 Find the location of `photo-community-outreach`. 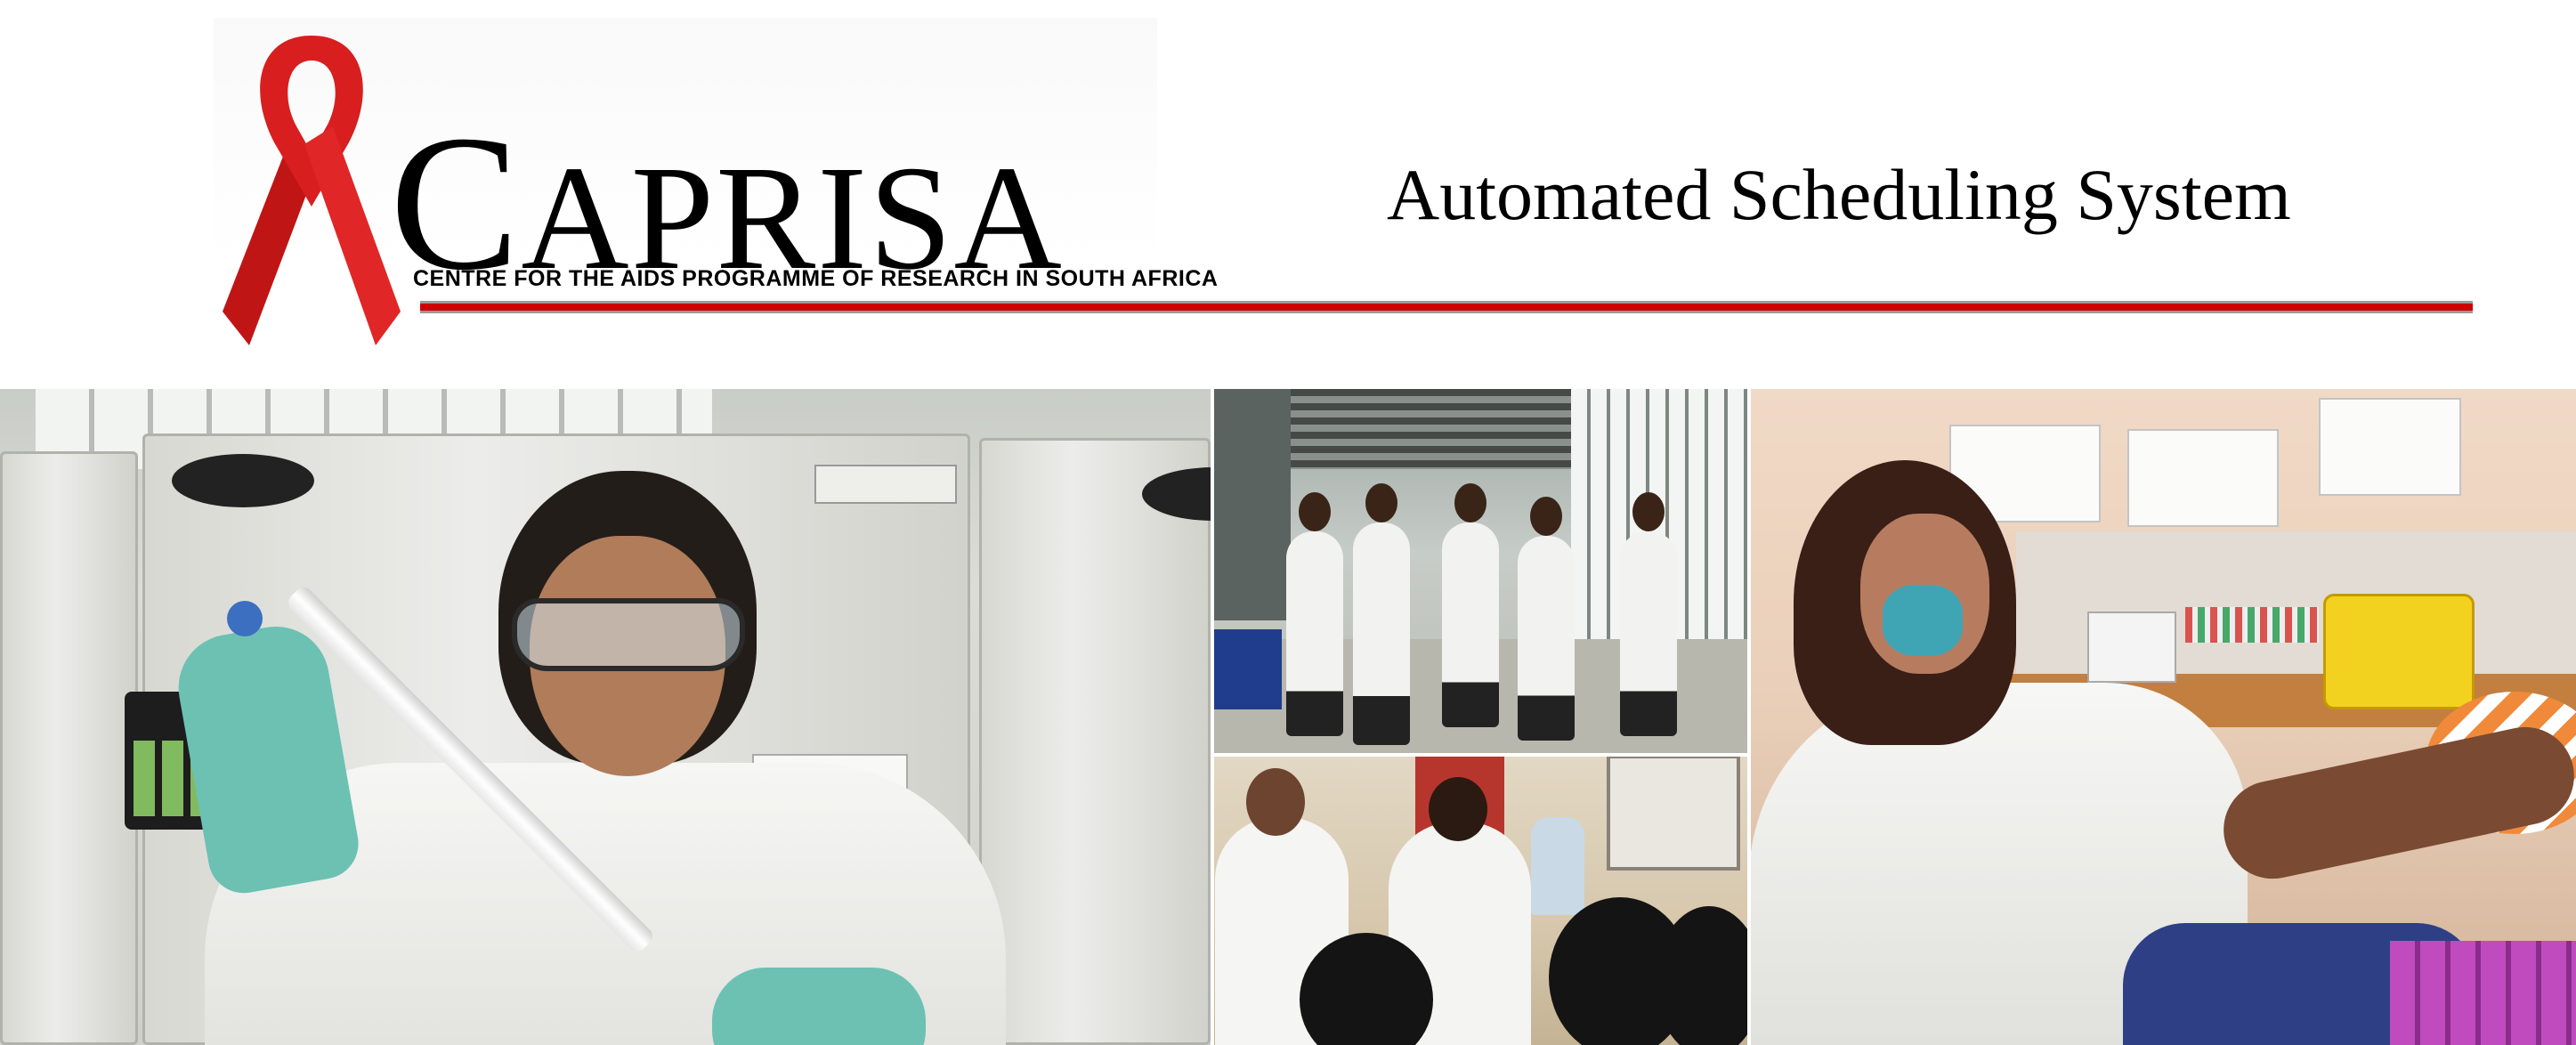

photo-community-outreach is located at coordinates (1480, 900).